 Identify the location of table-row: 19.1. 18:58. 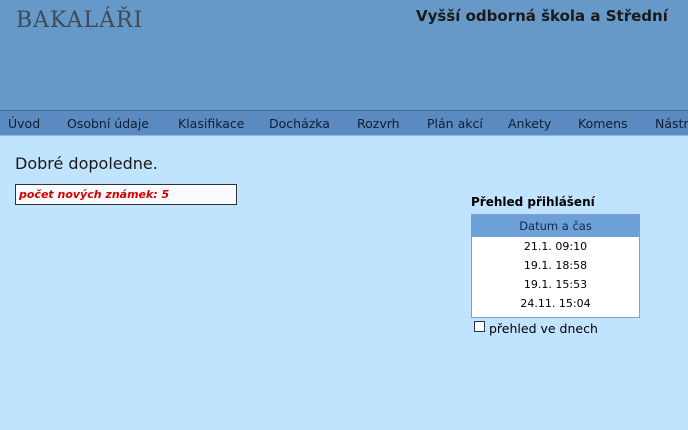
(555, 265).